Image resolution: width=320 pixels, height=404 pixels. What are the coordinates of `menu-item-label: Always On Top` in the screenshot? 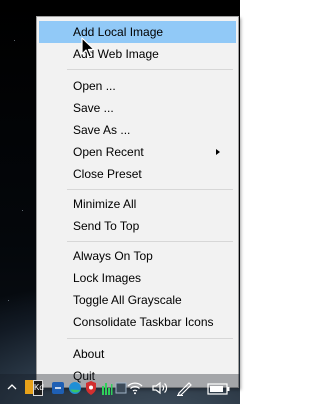 It's located at (113, 256).